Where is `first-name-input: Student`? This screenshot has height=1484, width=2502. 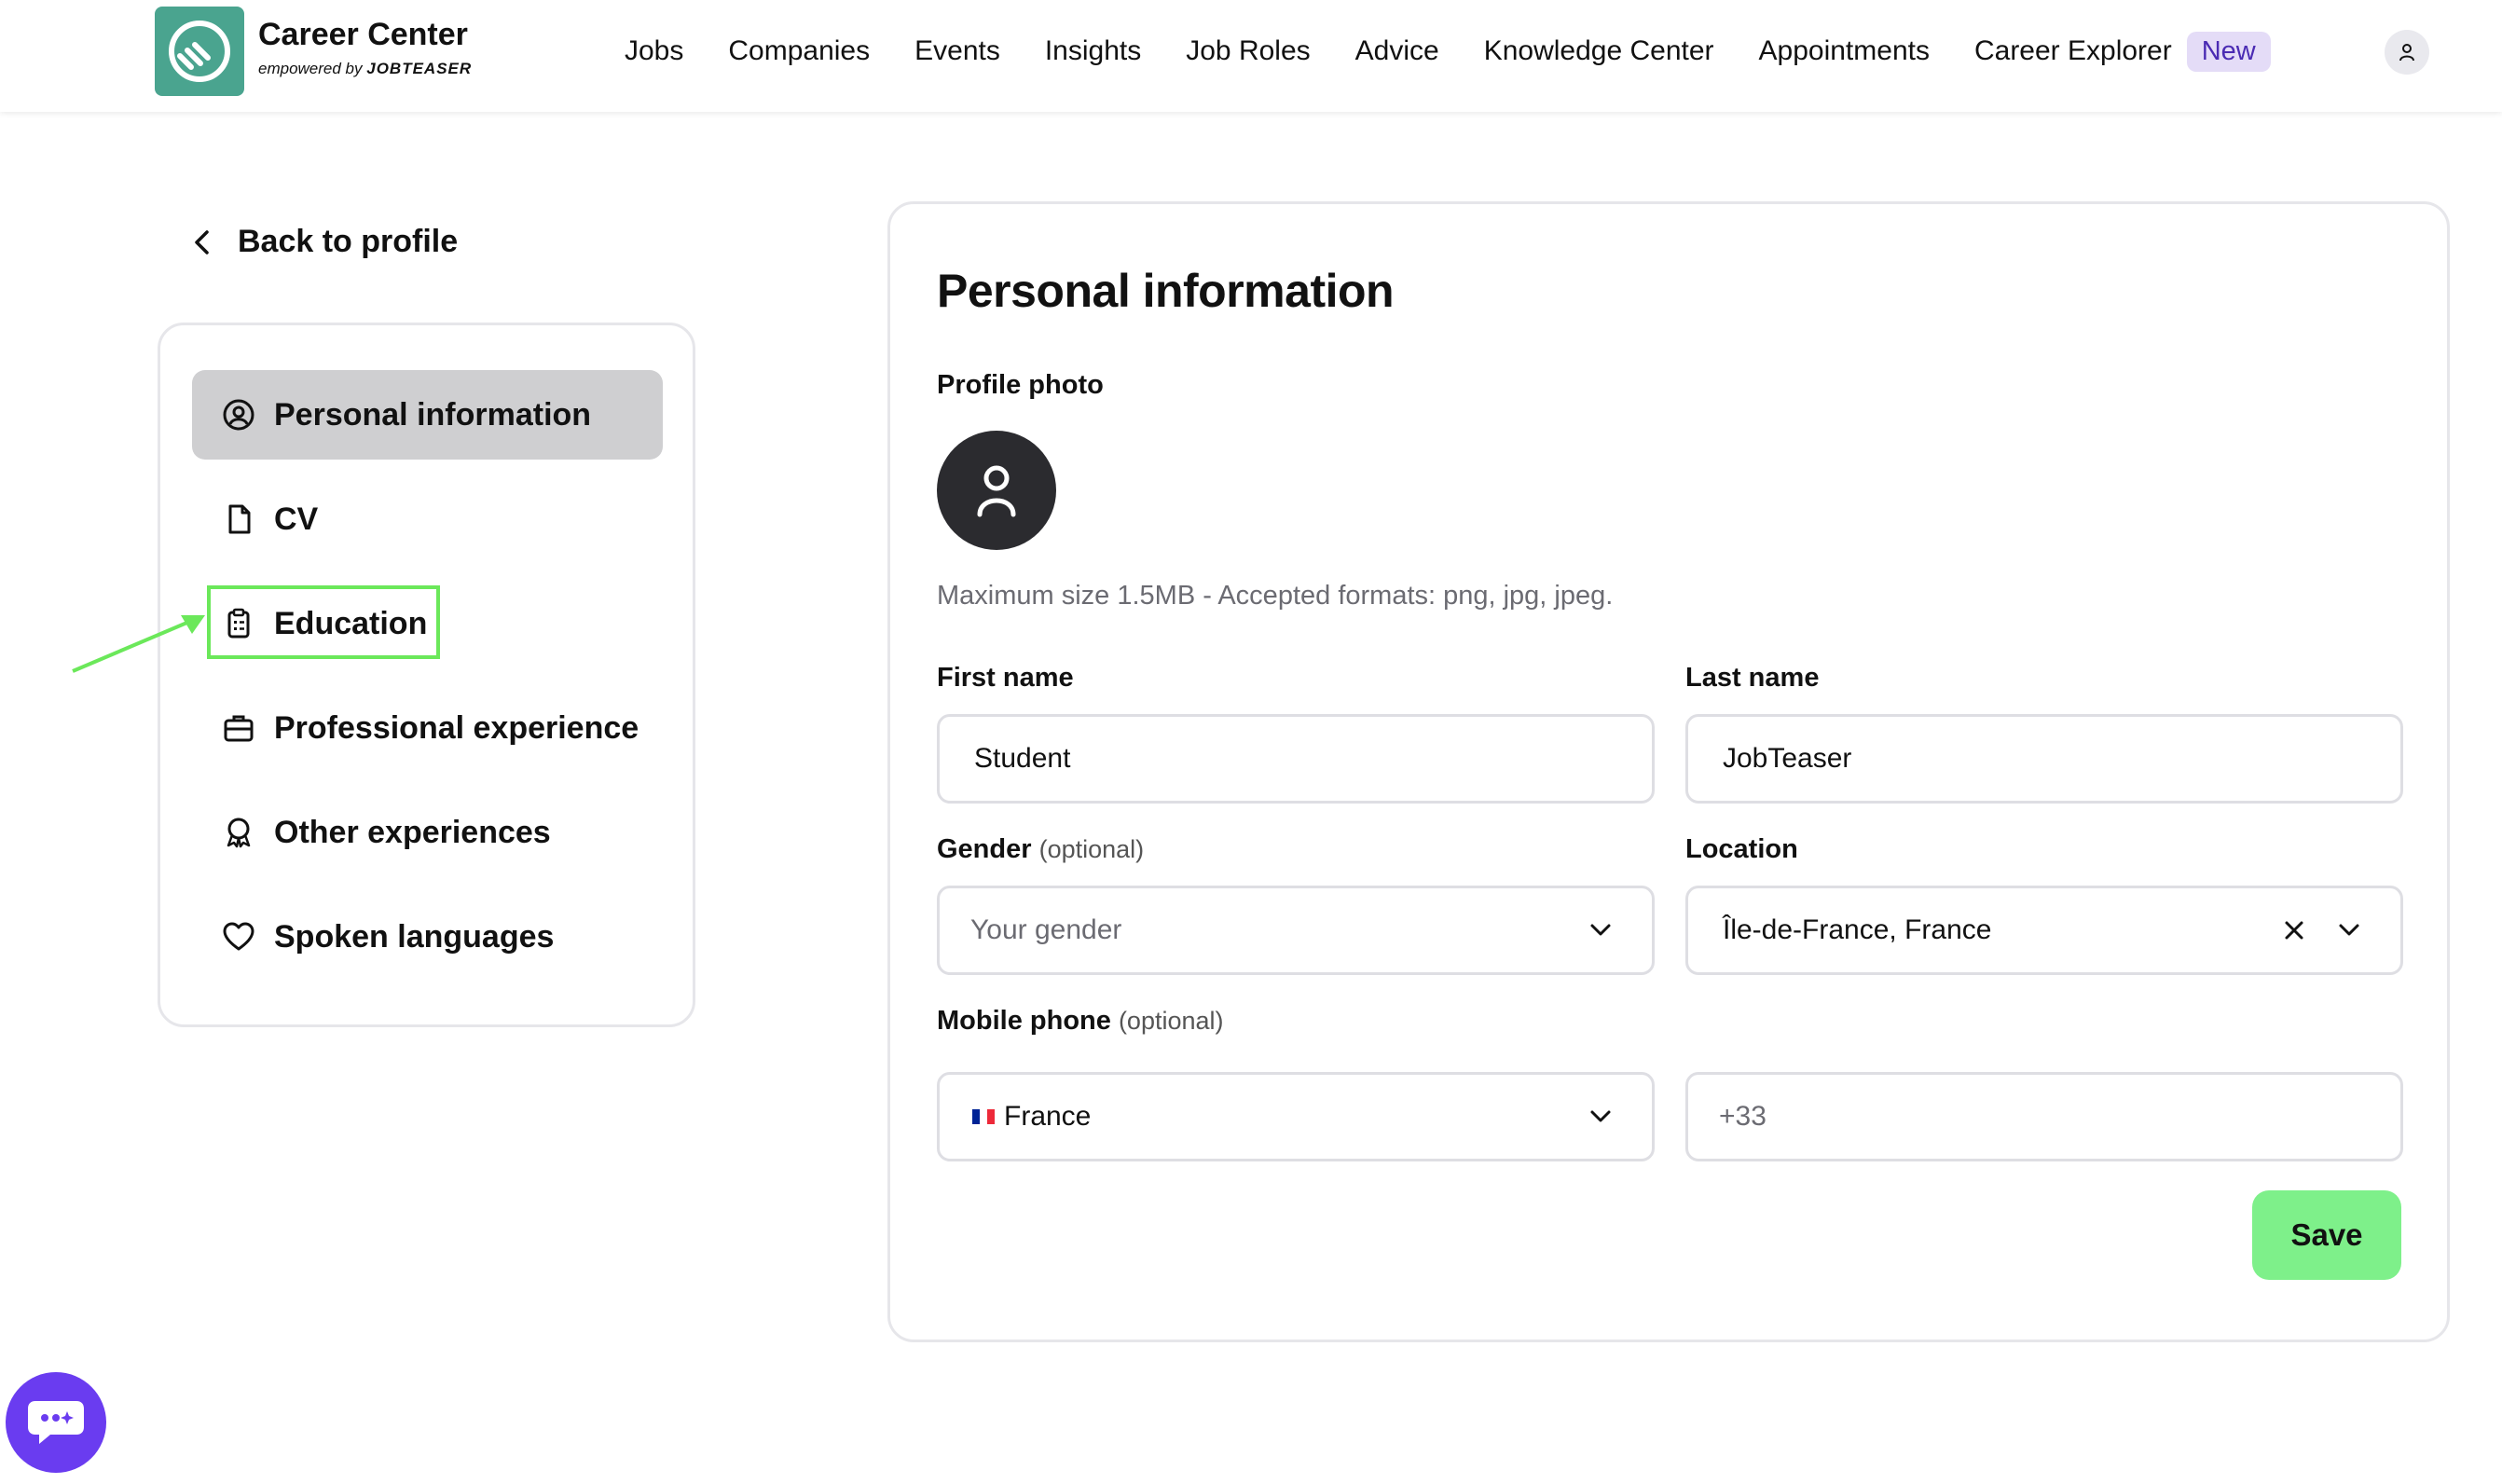 first-name-input: Student is located at coordinates (1296, 759).